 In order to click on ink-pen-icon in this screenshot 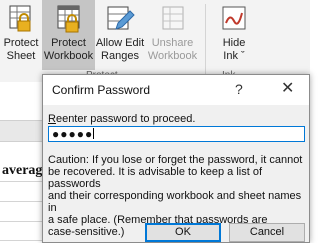, I will do `click(234, 18)`.